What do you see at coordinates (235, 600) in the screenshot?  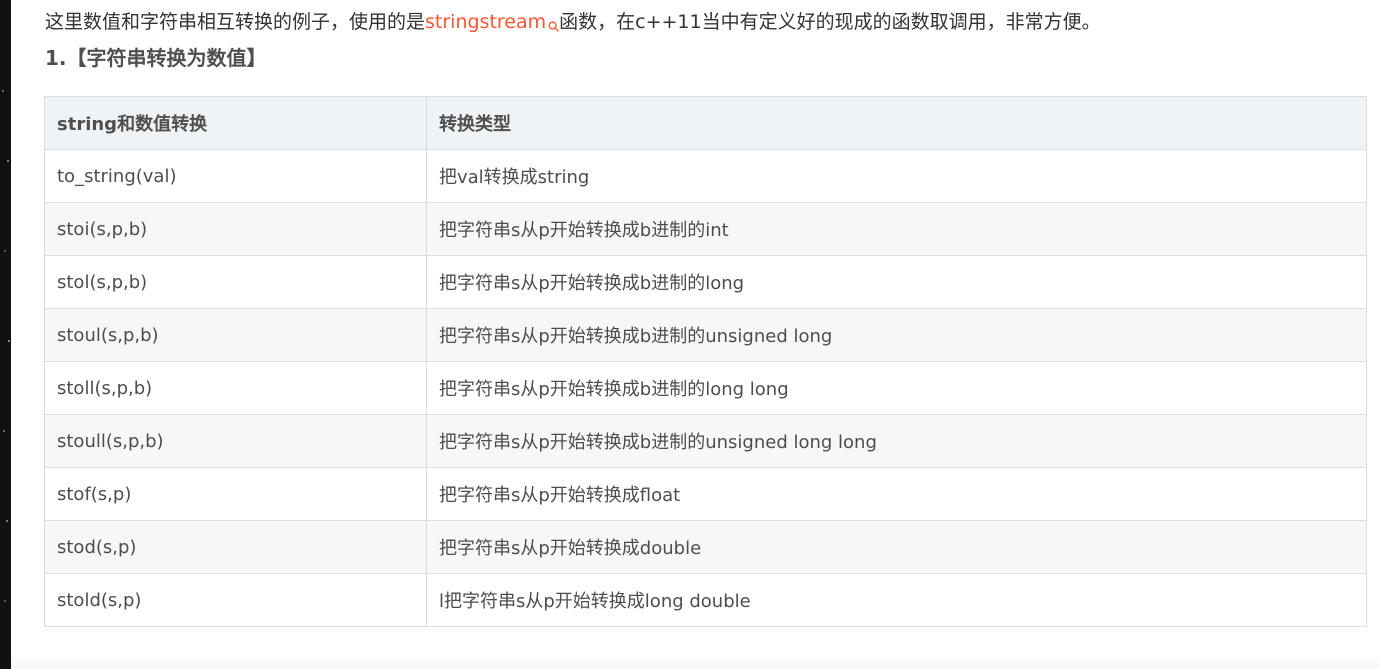 I see `function-cell: stold(s,p)` at bounding box center [235, 600].